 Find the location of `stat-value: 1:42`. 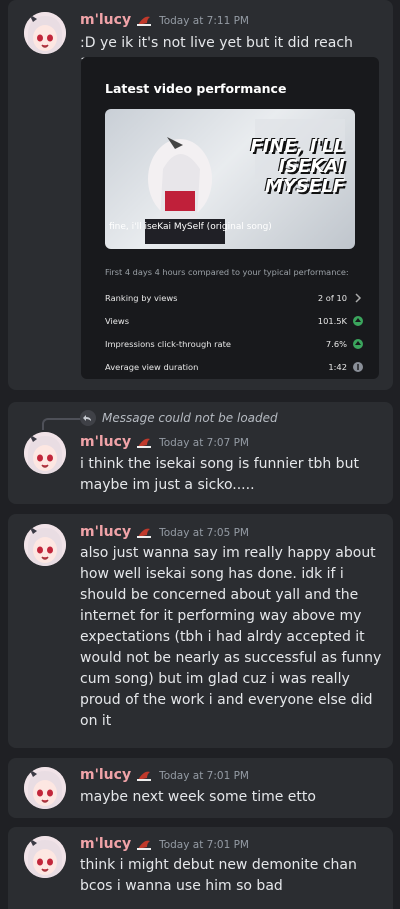

stat-value: 1:42 is located at coordinates (337, 367).